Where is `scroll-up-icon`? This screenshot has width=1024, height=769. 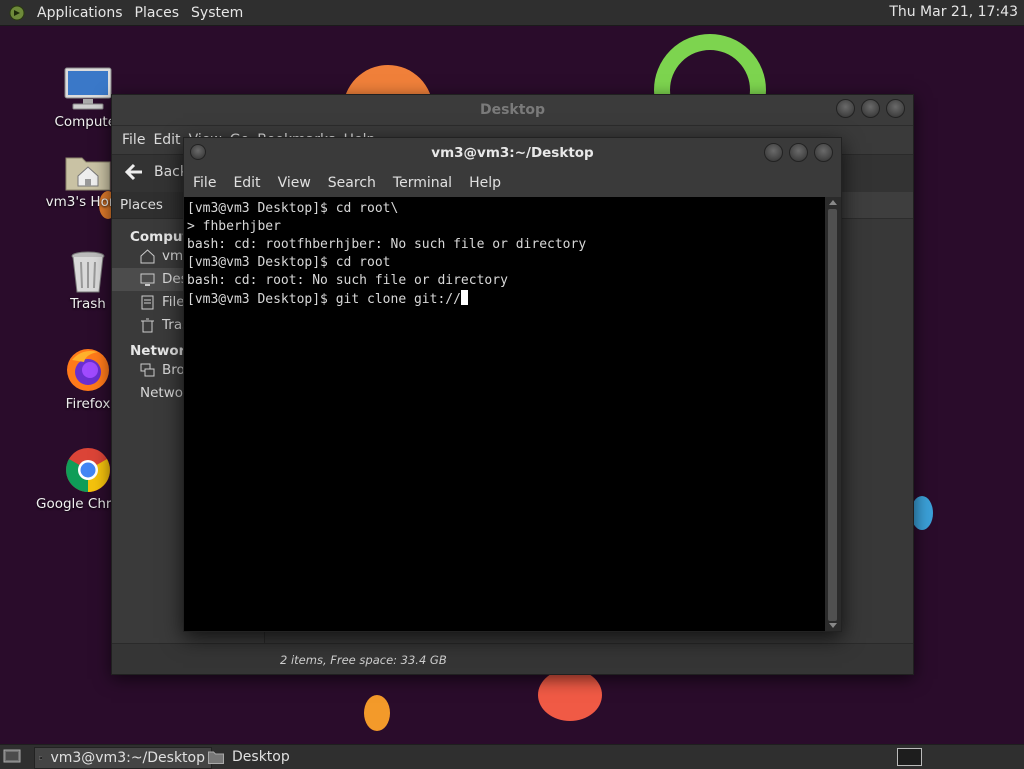 scroll-up-icon is located at coordinates (833, 202).